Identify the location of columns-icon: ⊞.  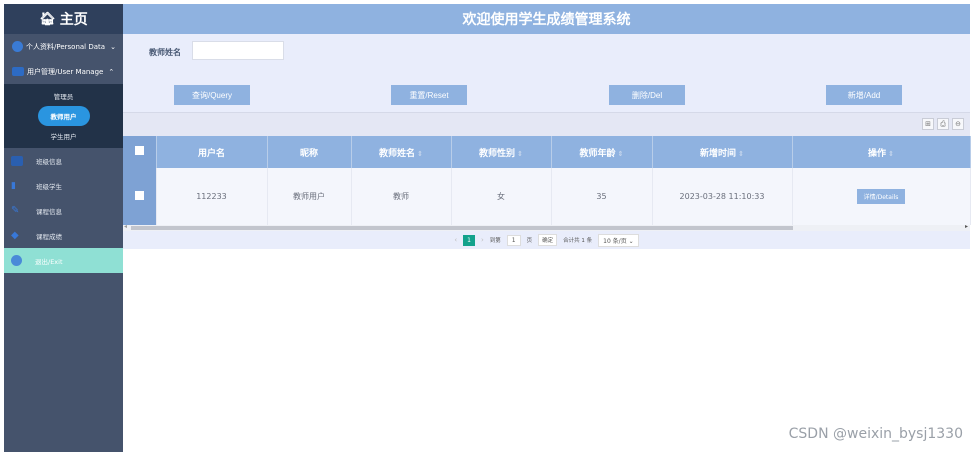
(928, 124).